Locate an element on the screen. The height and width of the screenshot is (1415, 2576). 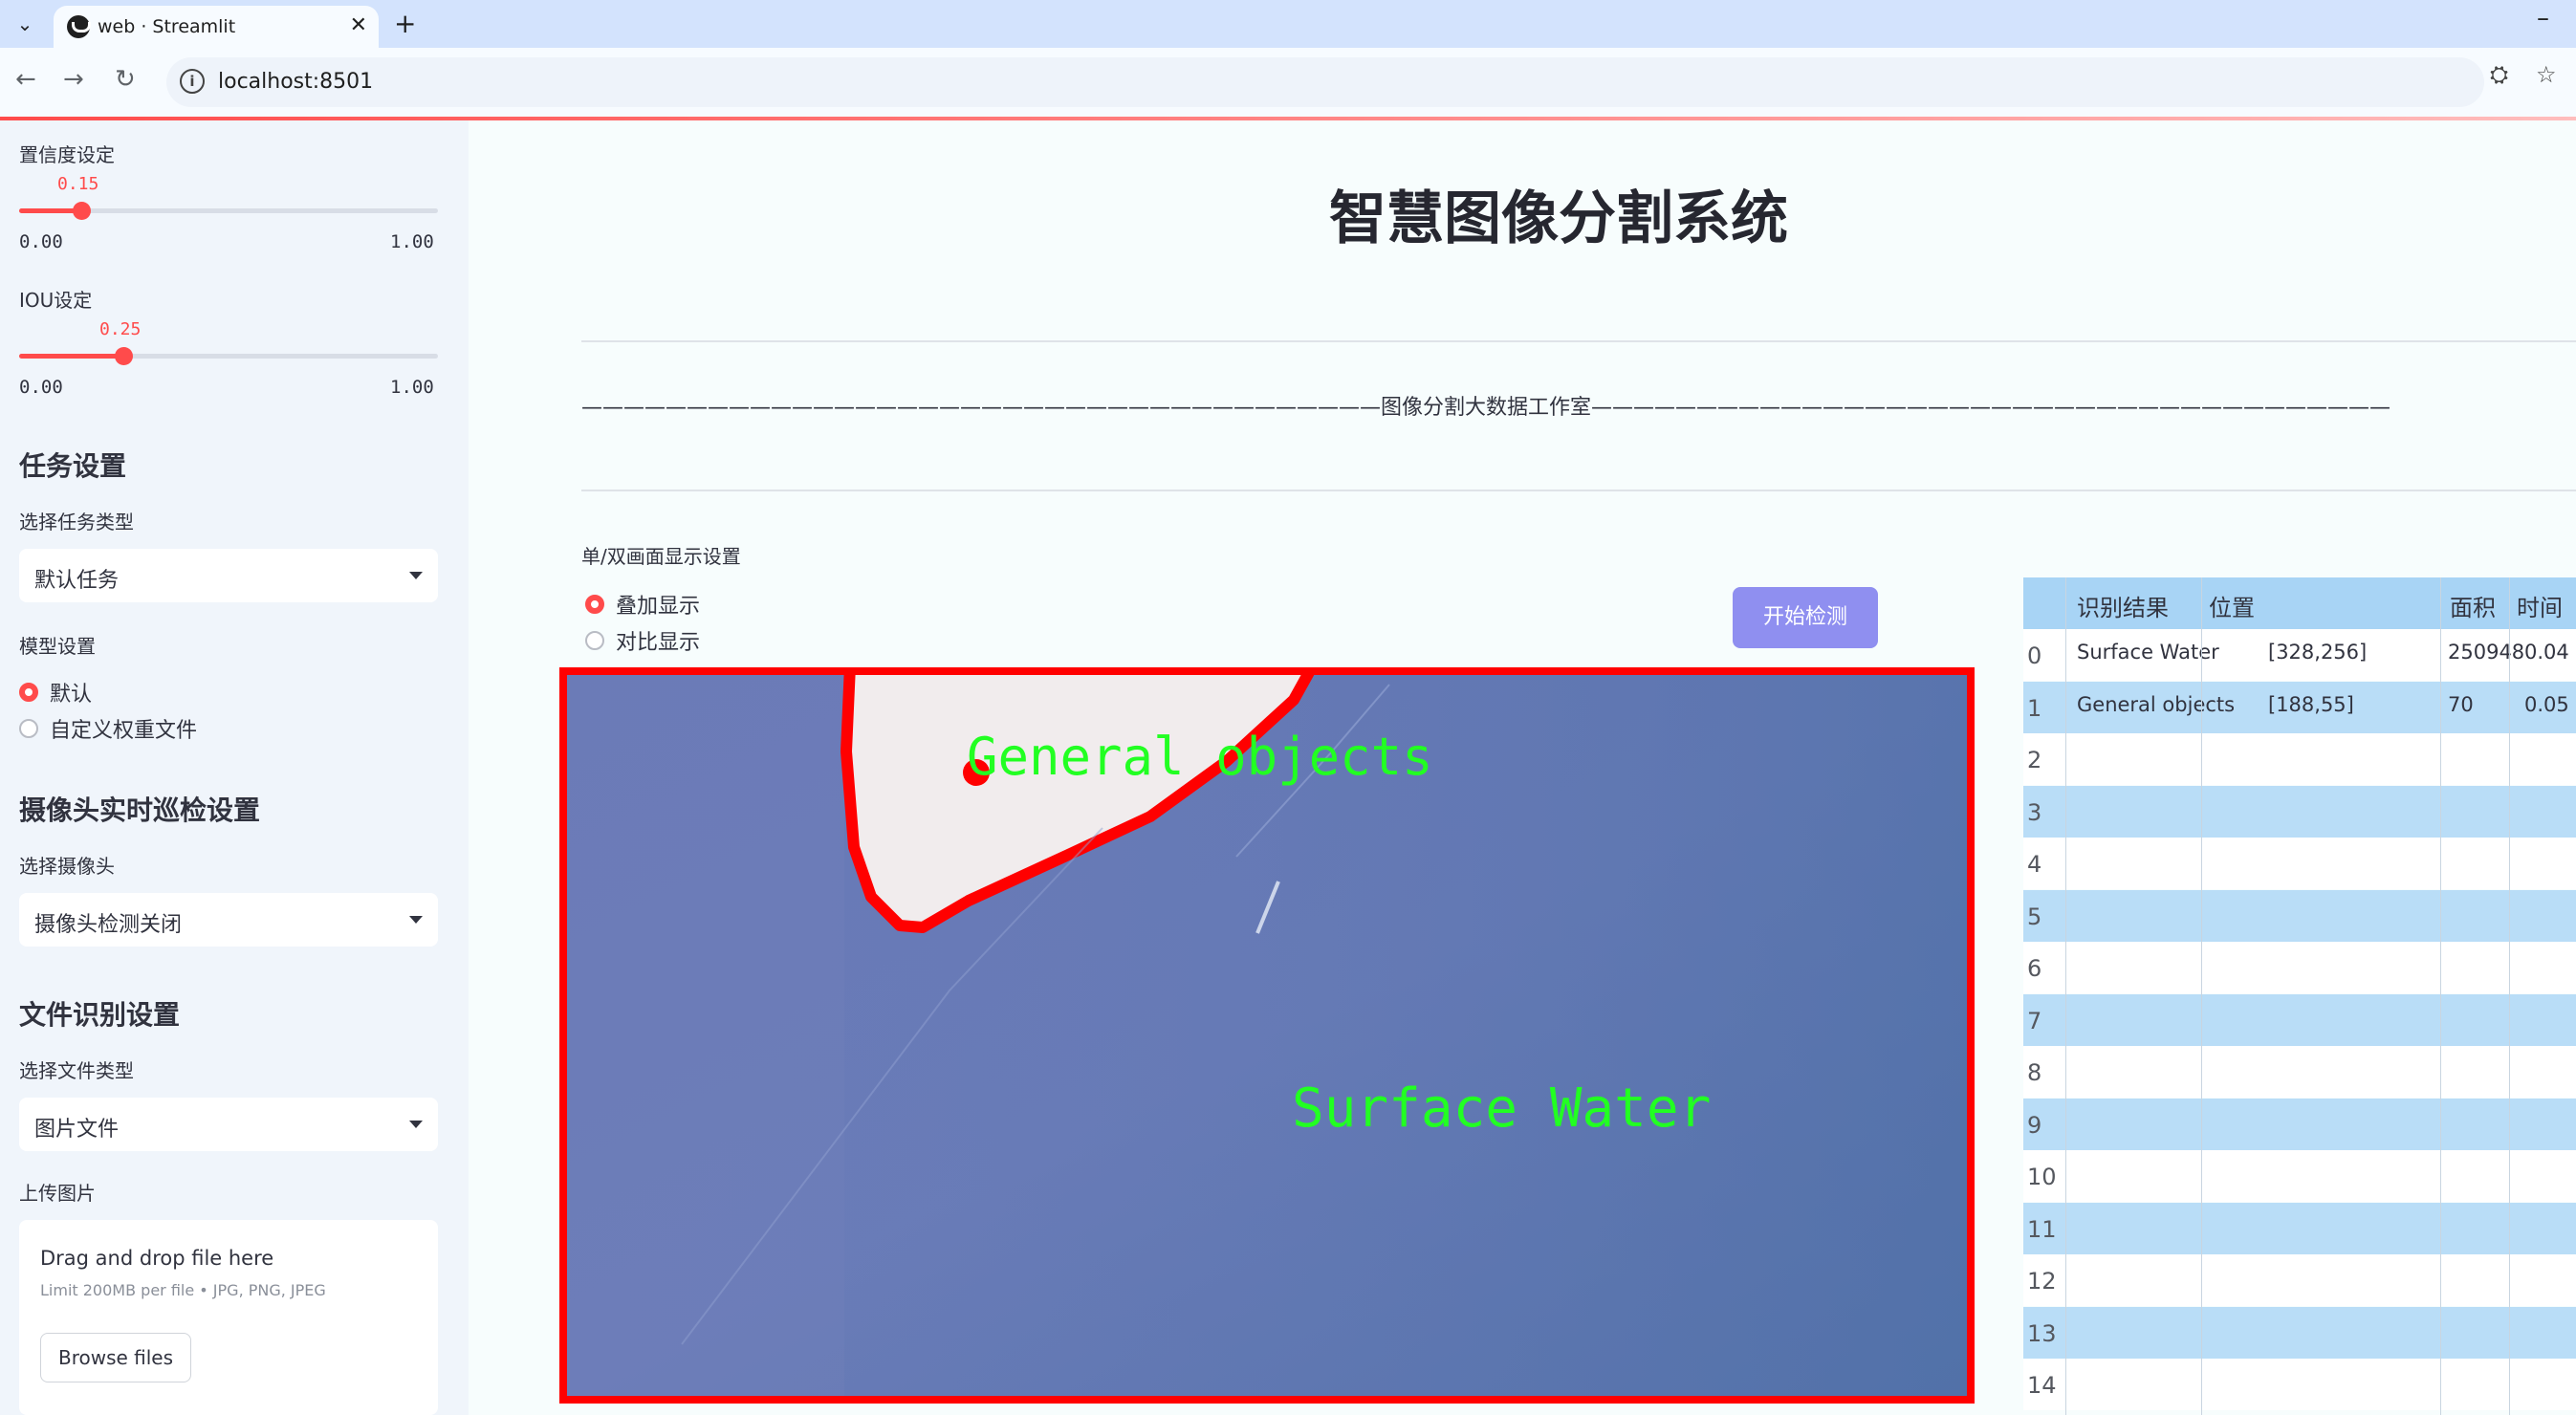
model-radio-default: 默认 is located at coordinates (55, 692).